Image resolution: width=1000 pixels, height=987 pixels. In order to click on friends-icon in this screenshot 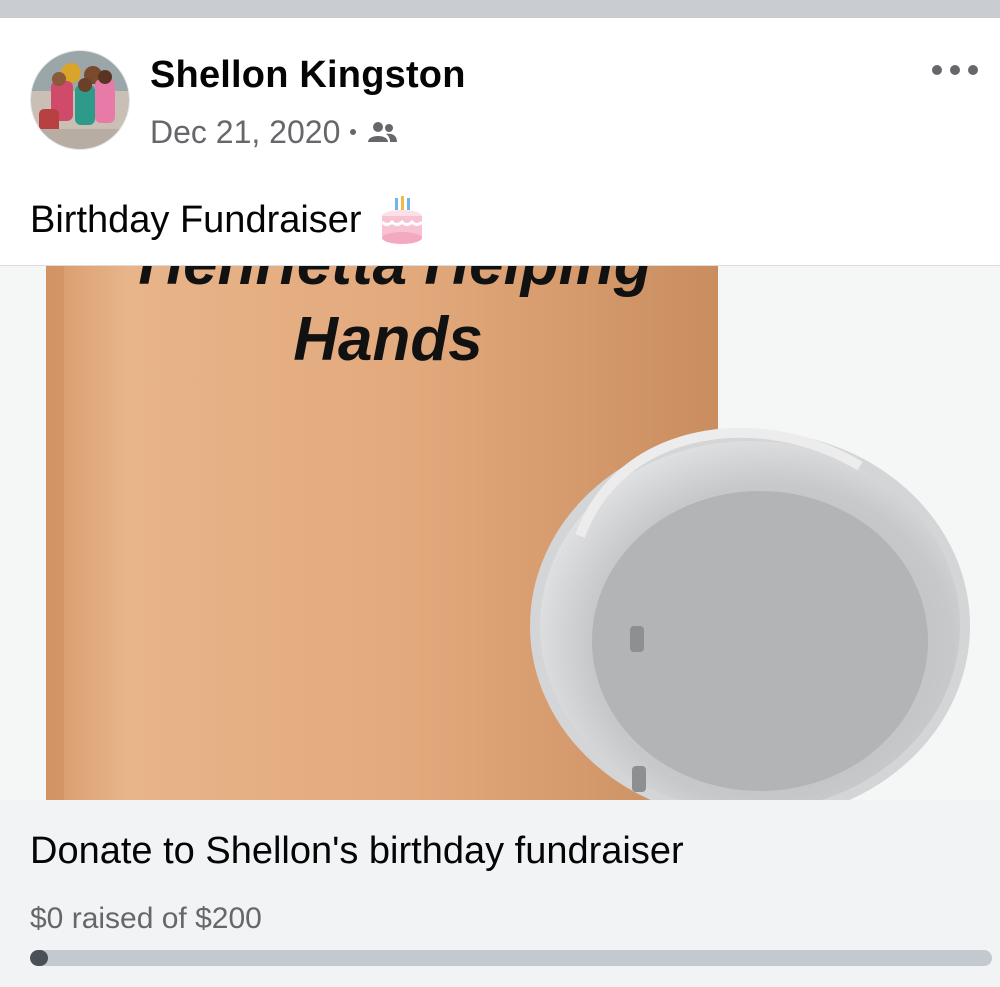, I will do `click(382, 132)`.